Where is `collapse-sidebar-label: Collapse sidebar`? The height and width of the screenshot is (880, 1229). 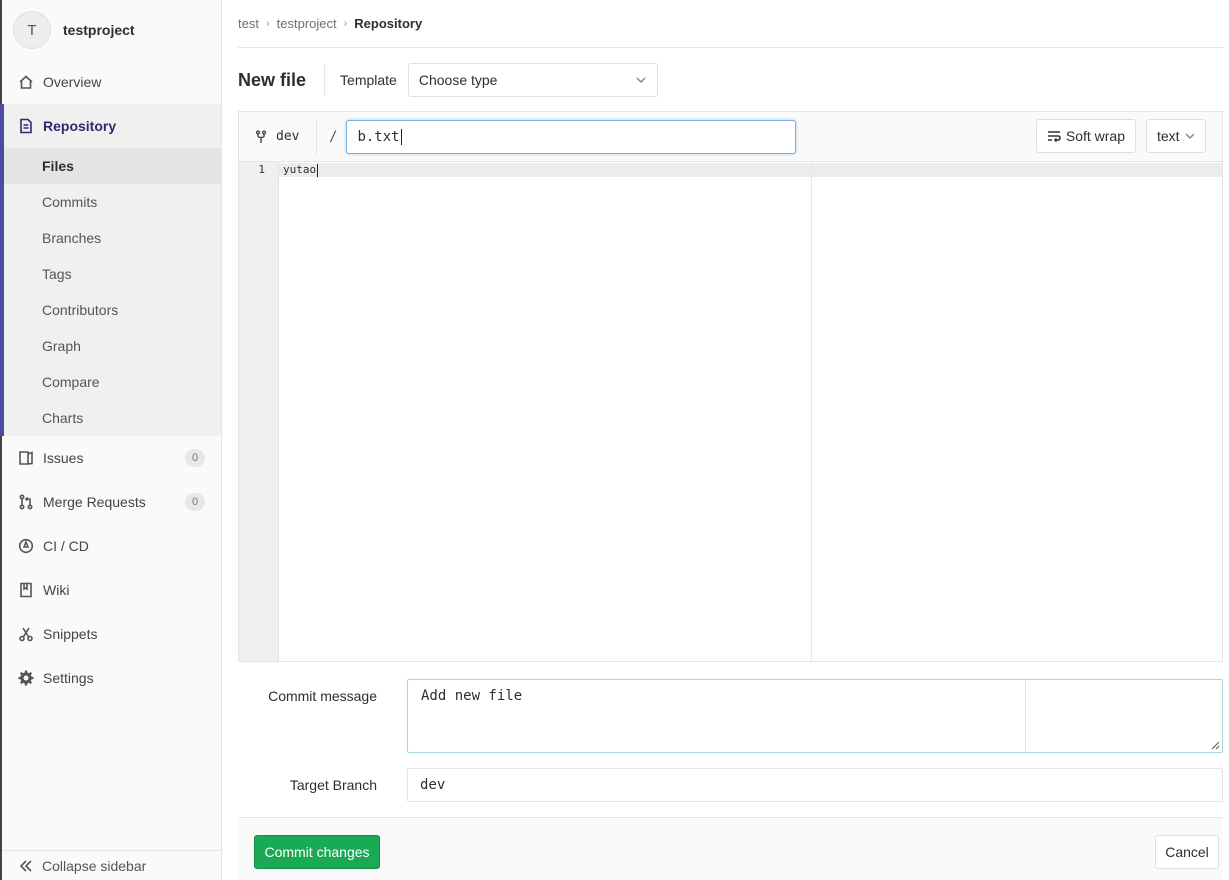 collapse-sidebar-label: Collapse sidebar is located at coordinates (94, 865).